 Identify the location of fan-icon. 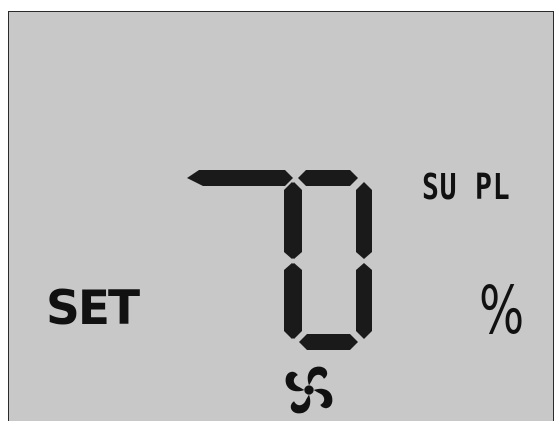
(309, 390).